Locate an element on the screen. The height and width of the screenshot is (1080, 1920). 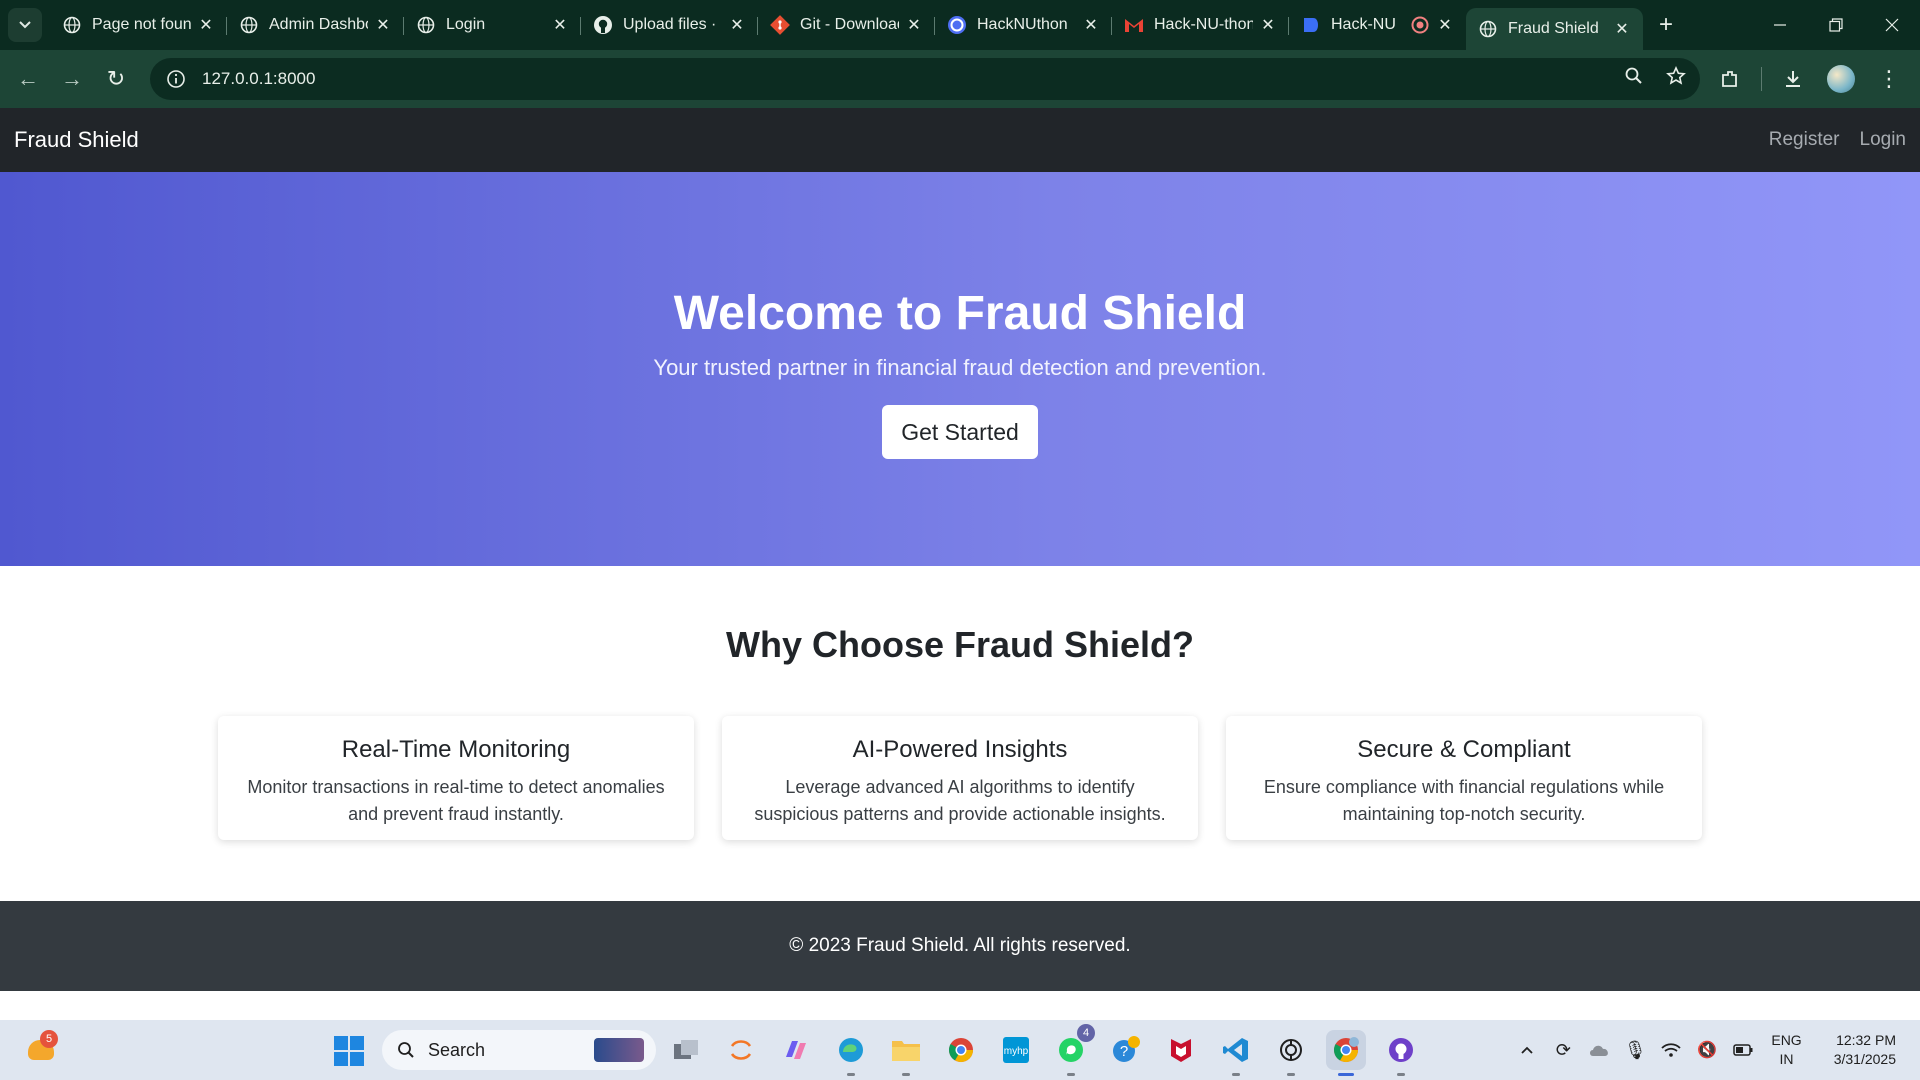
myhp-app: myhp is located at coordinates (1016, 1050).